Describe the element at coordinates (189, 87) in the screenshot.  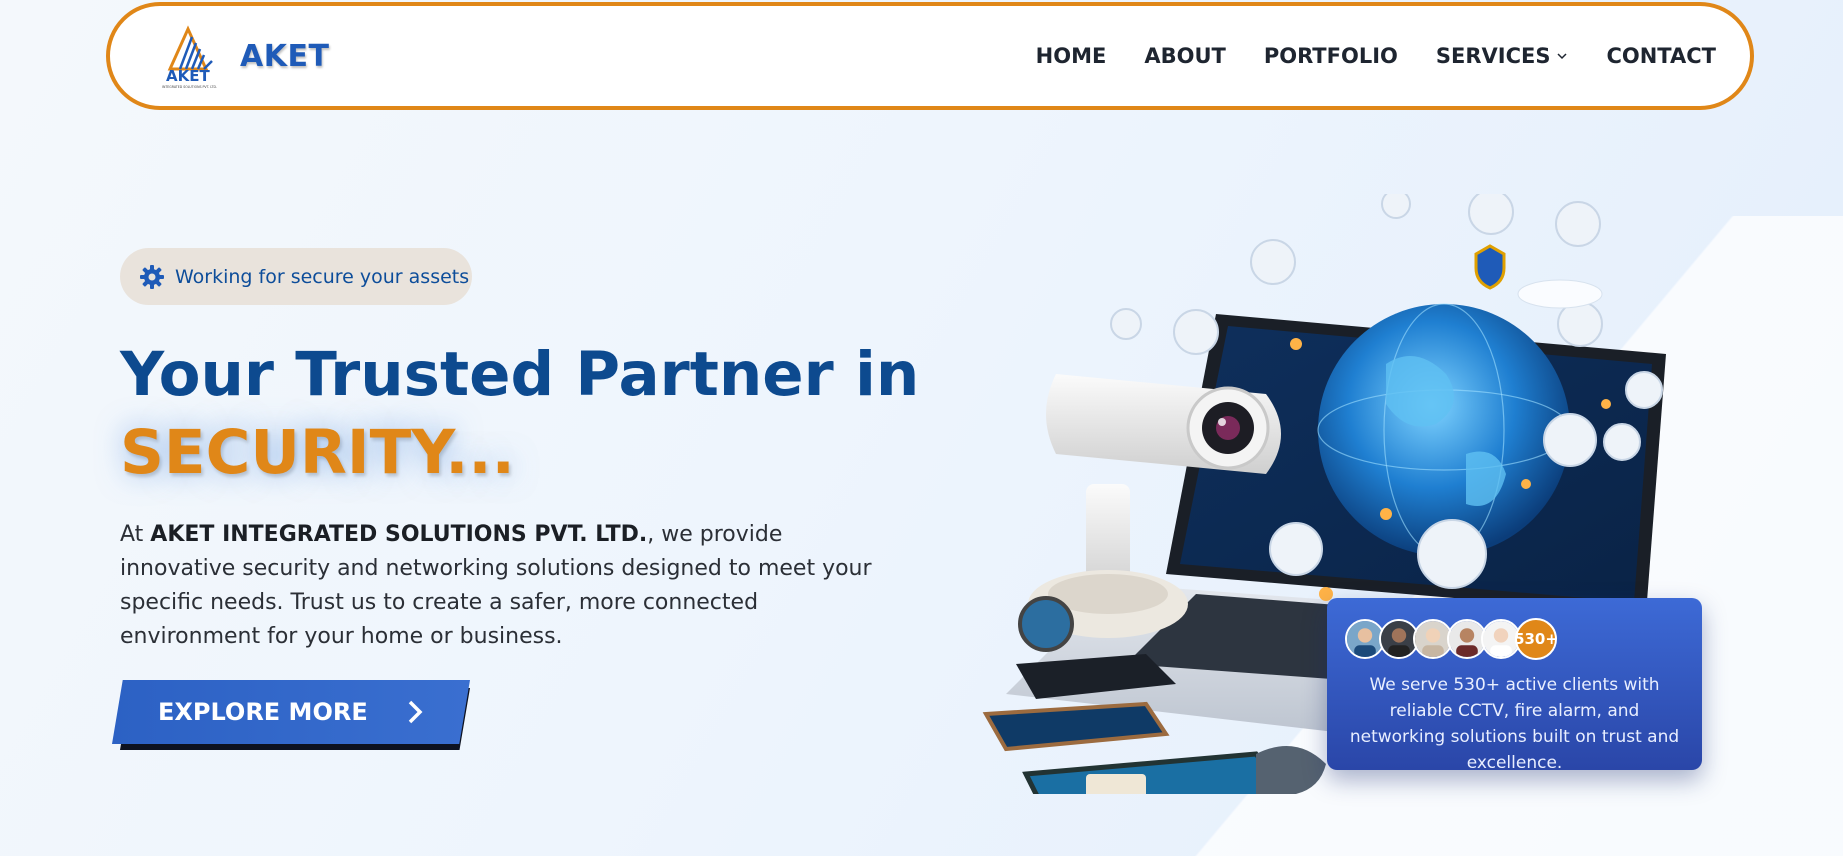
I see `logo-caption: INTEGRATED SOLUTIONS PVT. LTD.` at that location.